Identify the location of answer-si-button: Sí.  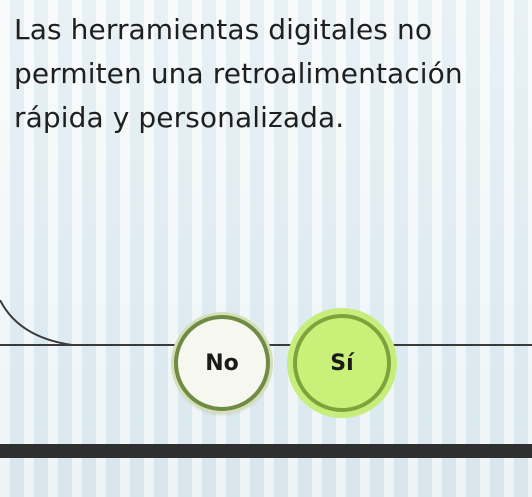
(342, 363).